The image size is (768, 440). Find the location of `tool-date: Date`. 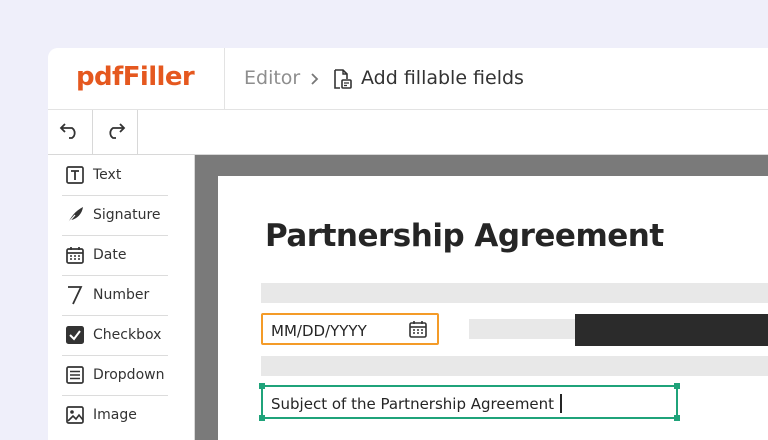

tool-date: Date is located at coordinates (115, 255).